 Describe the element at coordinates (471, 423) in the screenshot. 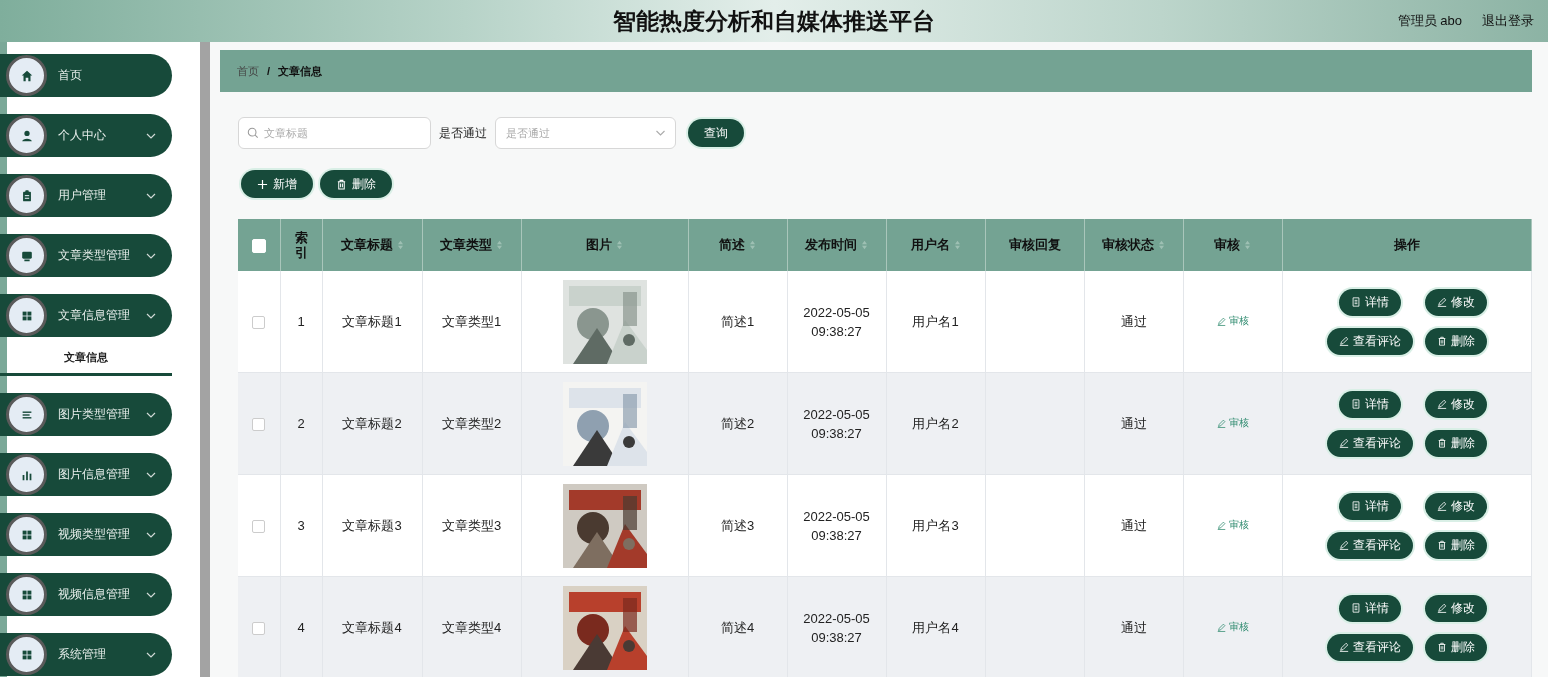

I see `table-cell: 文章类型2` at that location.